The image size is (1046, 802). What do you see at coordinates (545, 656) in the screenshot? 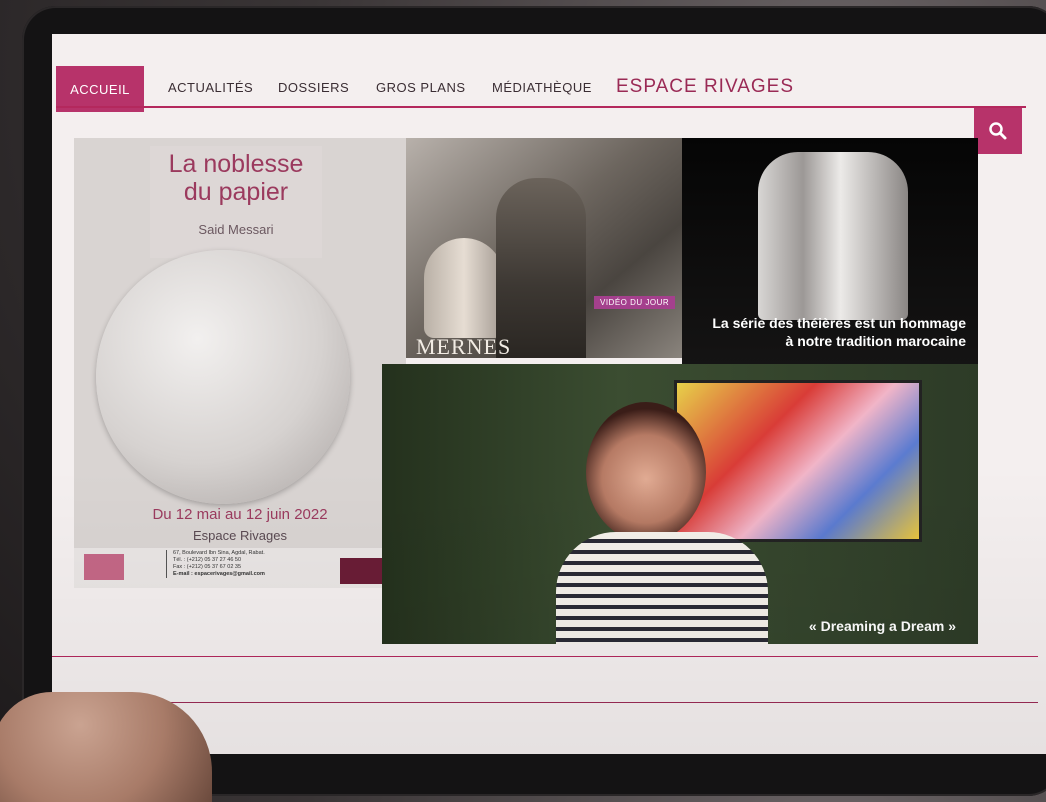
I see `footer-divider` at bounding box center [545, 656].